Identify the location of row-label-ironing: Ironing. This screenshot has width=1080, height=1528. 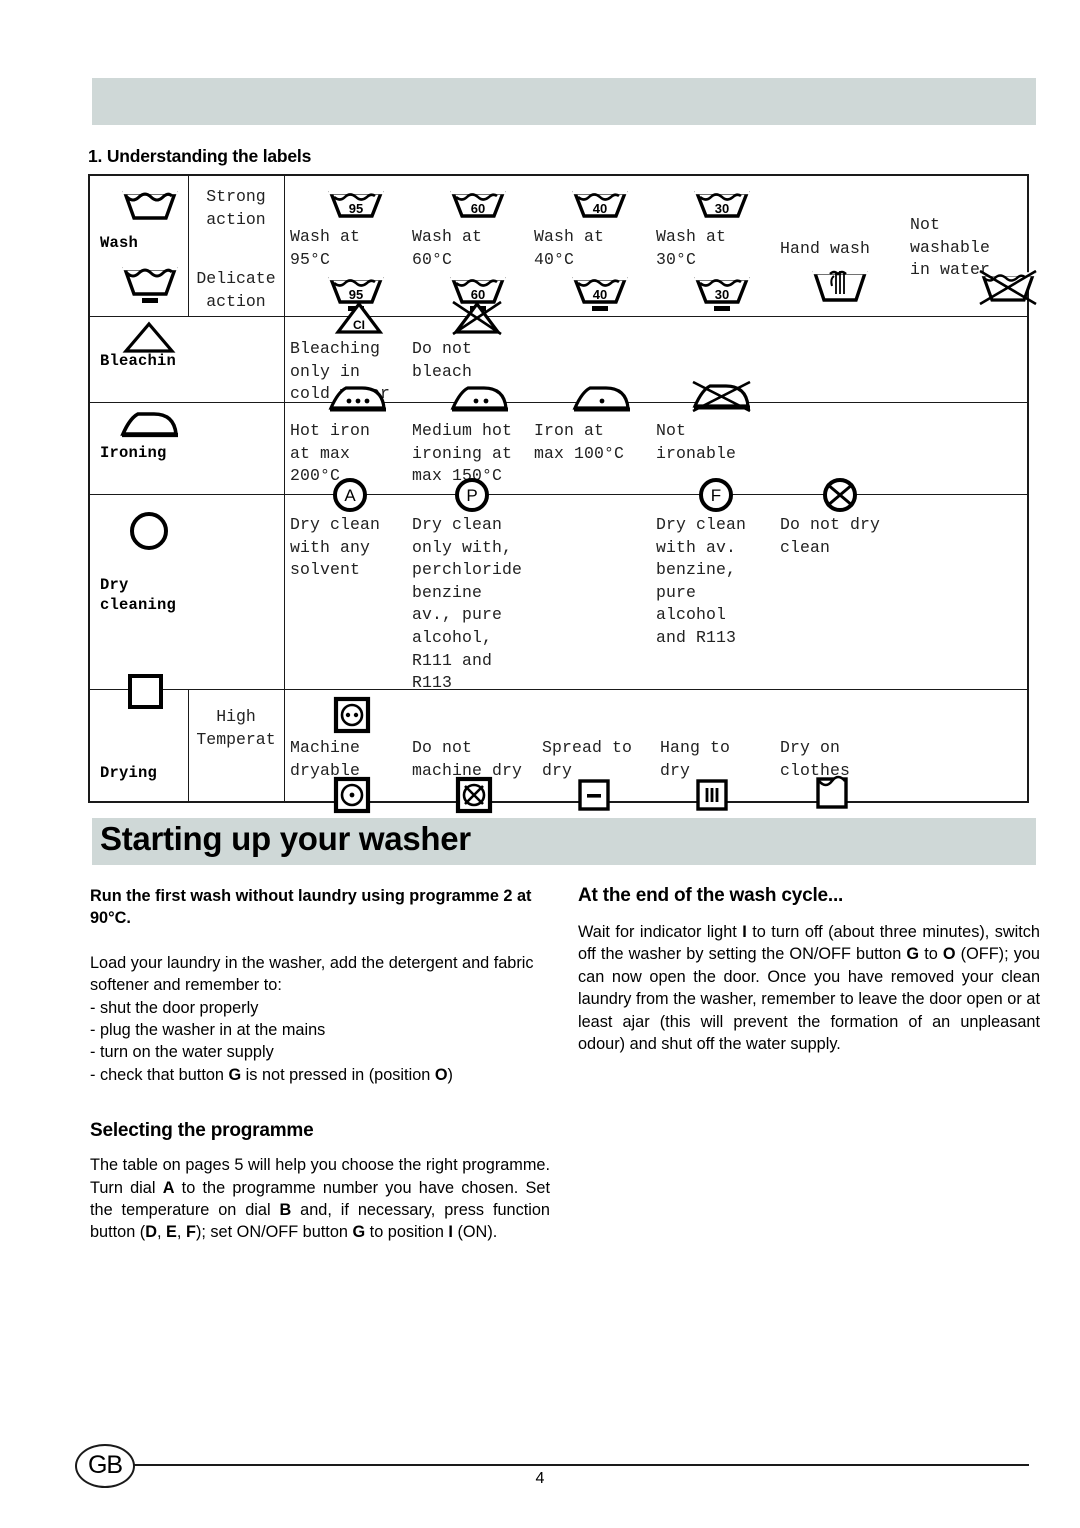
(133, 453).